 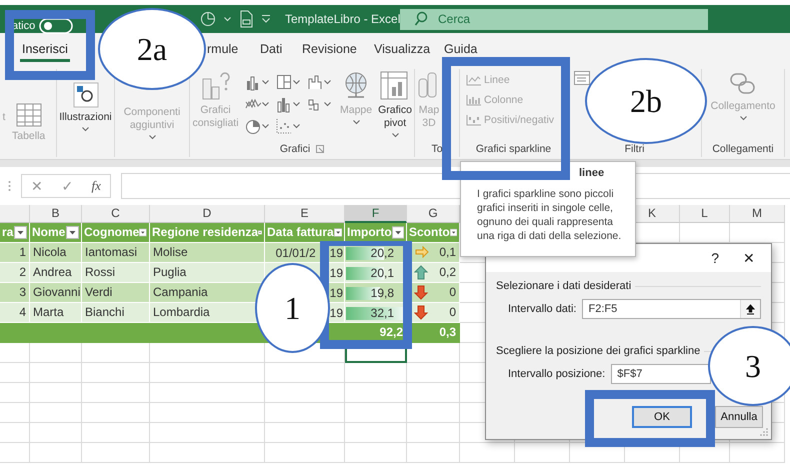 I want to click on table-cell: Andrea, so click(x=56, y=273).